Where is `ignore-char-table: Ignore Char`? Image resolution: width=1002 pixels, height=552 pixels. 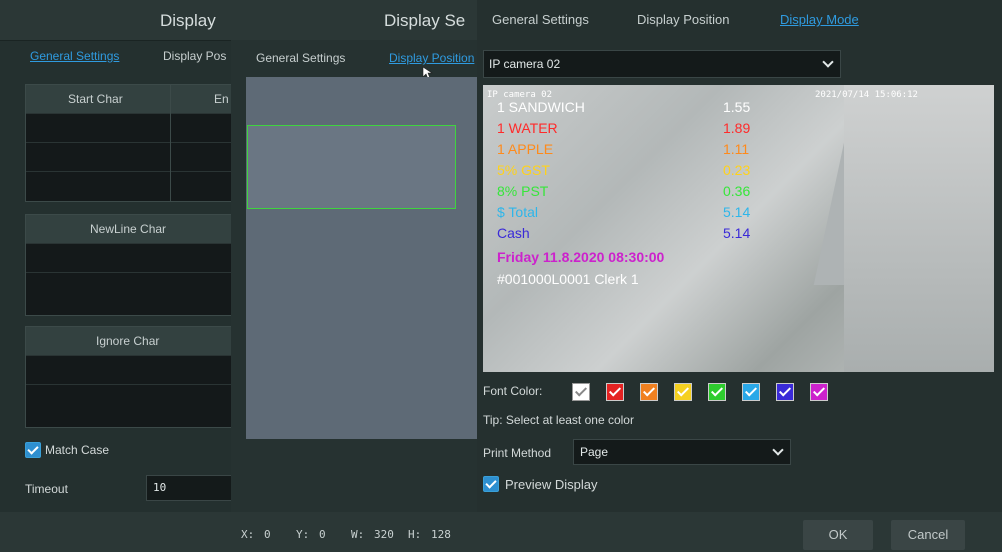 ignore-char-table: Ignore Char is located at coordinates (131, 377).